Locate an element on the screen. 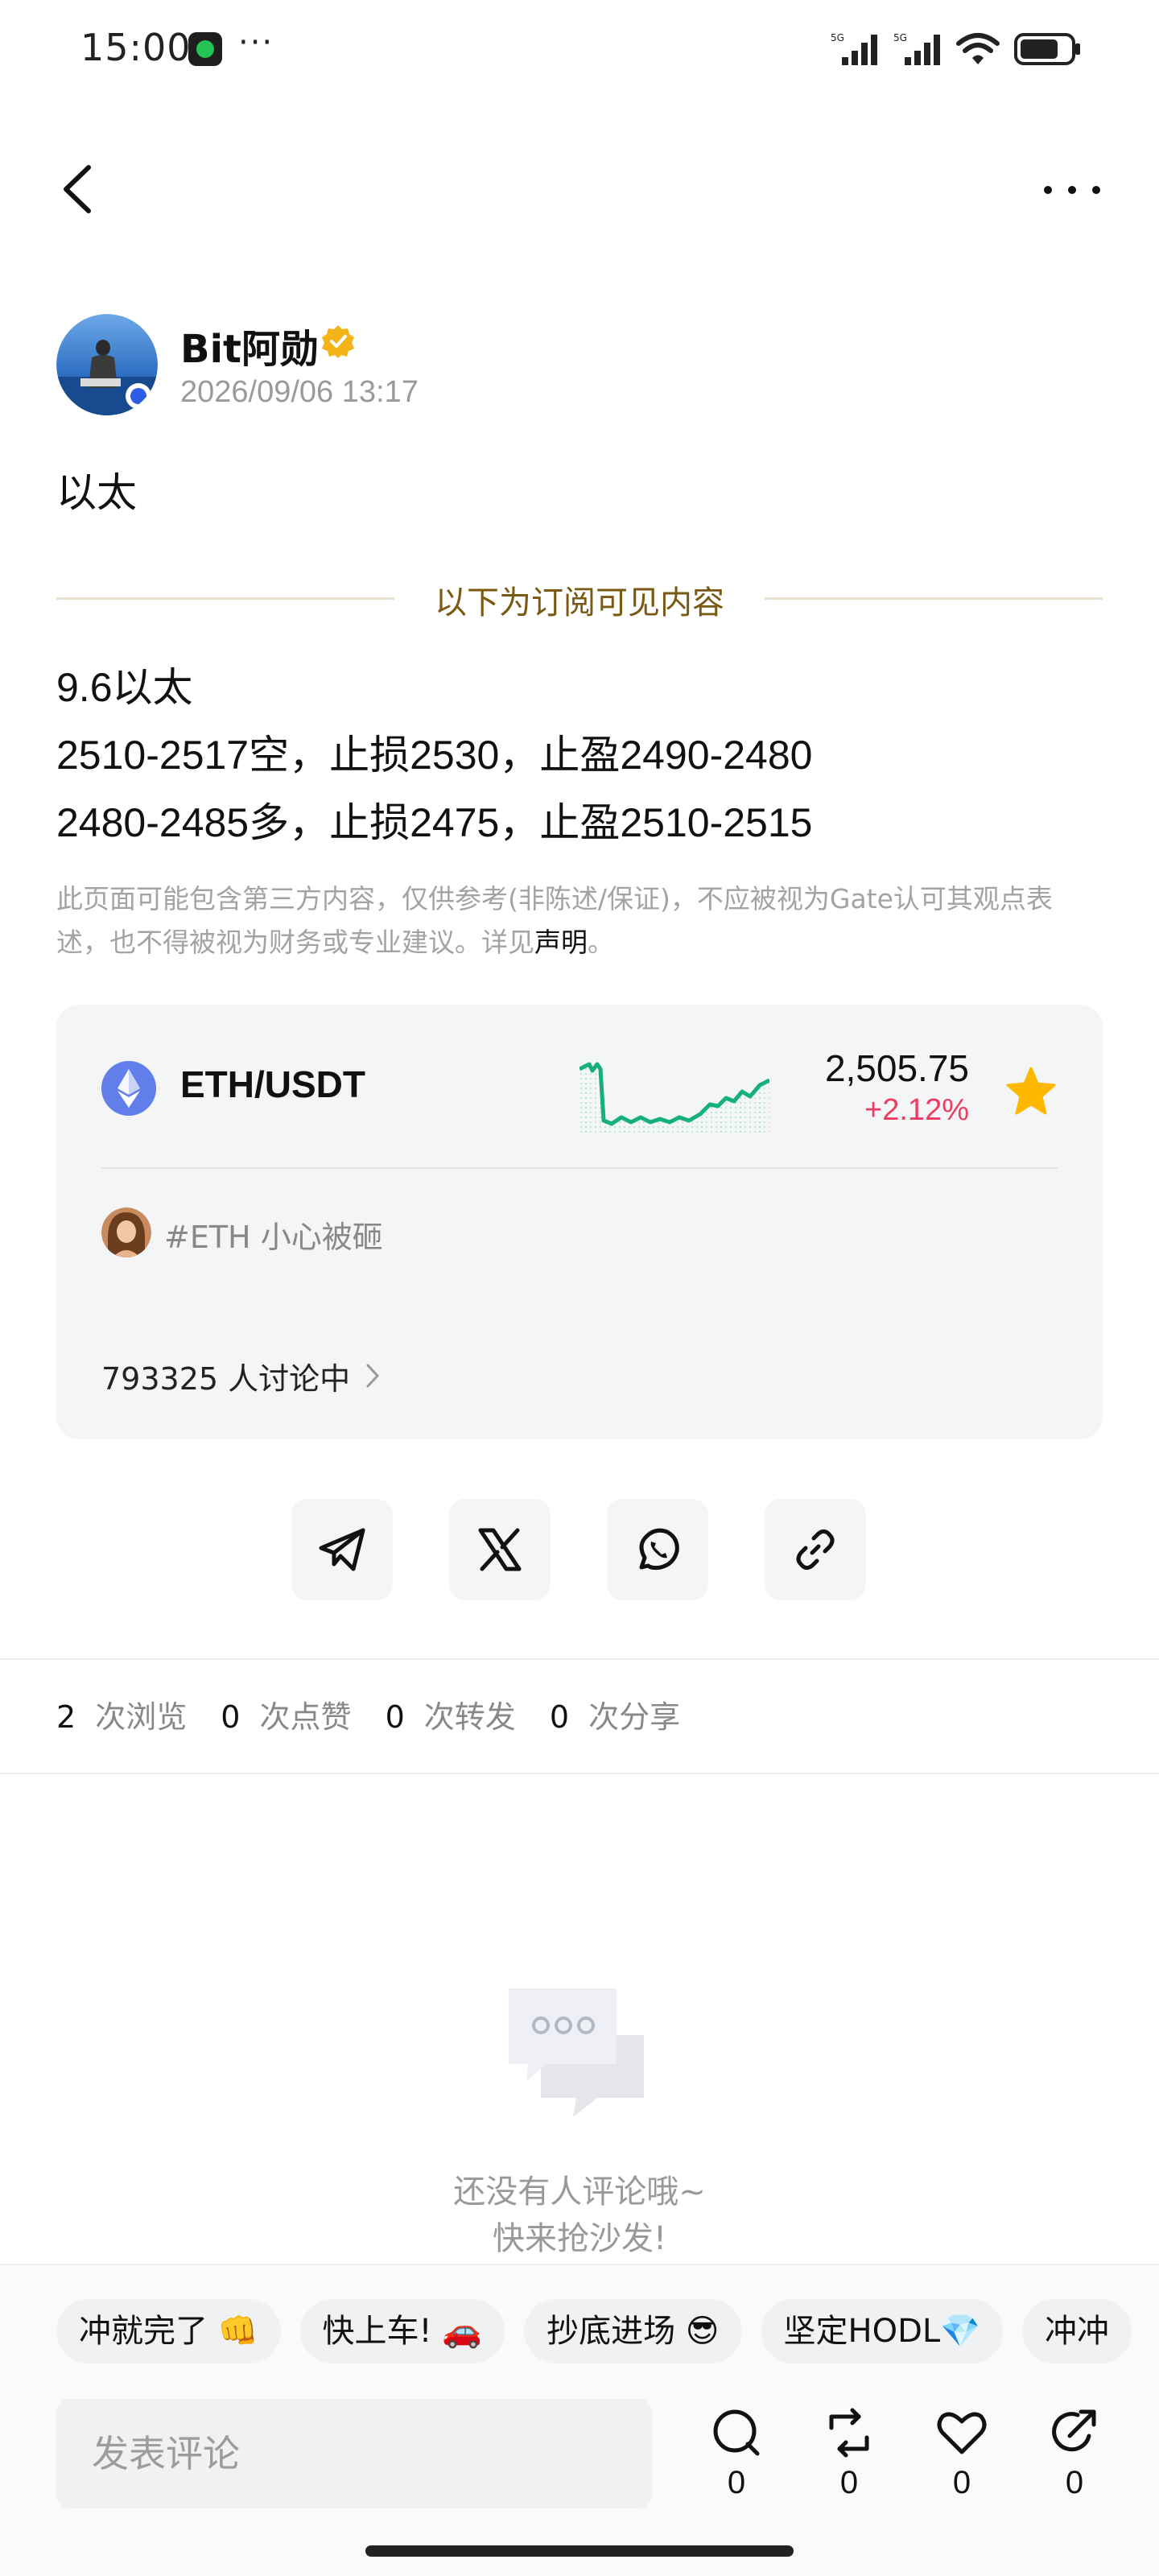  share-whatsapp-button is located at coordinates (657, 1549).